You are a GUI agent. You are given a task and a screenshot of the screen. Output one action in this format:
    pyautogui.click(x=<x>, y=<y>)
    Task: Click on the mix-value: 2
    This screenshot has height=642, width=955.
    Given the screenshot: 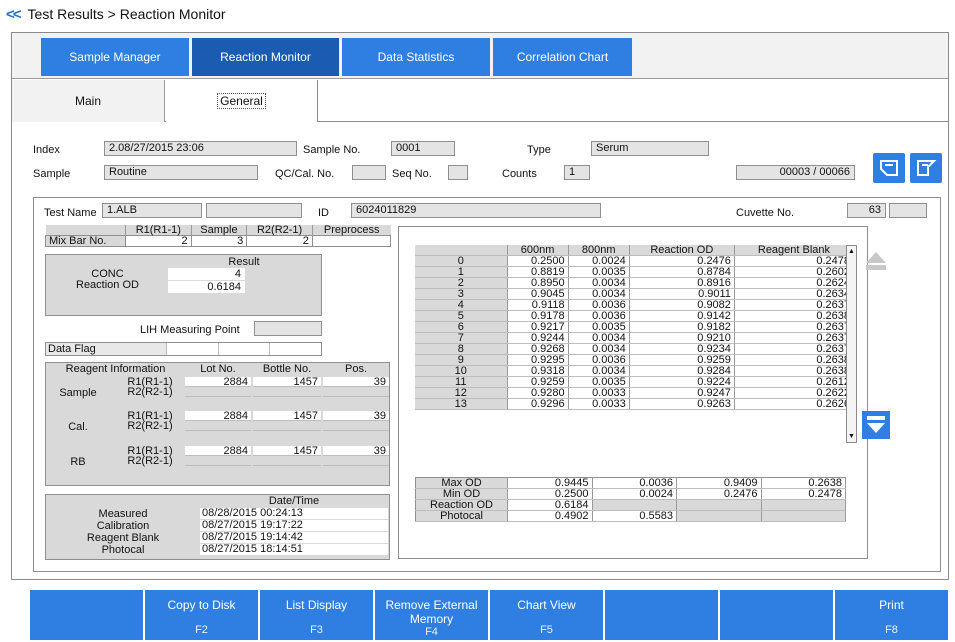 What is the action you would take?
    pyautogui.click(x=279, y=241)
    